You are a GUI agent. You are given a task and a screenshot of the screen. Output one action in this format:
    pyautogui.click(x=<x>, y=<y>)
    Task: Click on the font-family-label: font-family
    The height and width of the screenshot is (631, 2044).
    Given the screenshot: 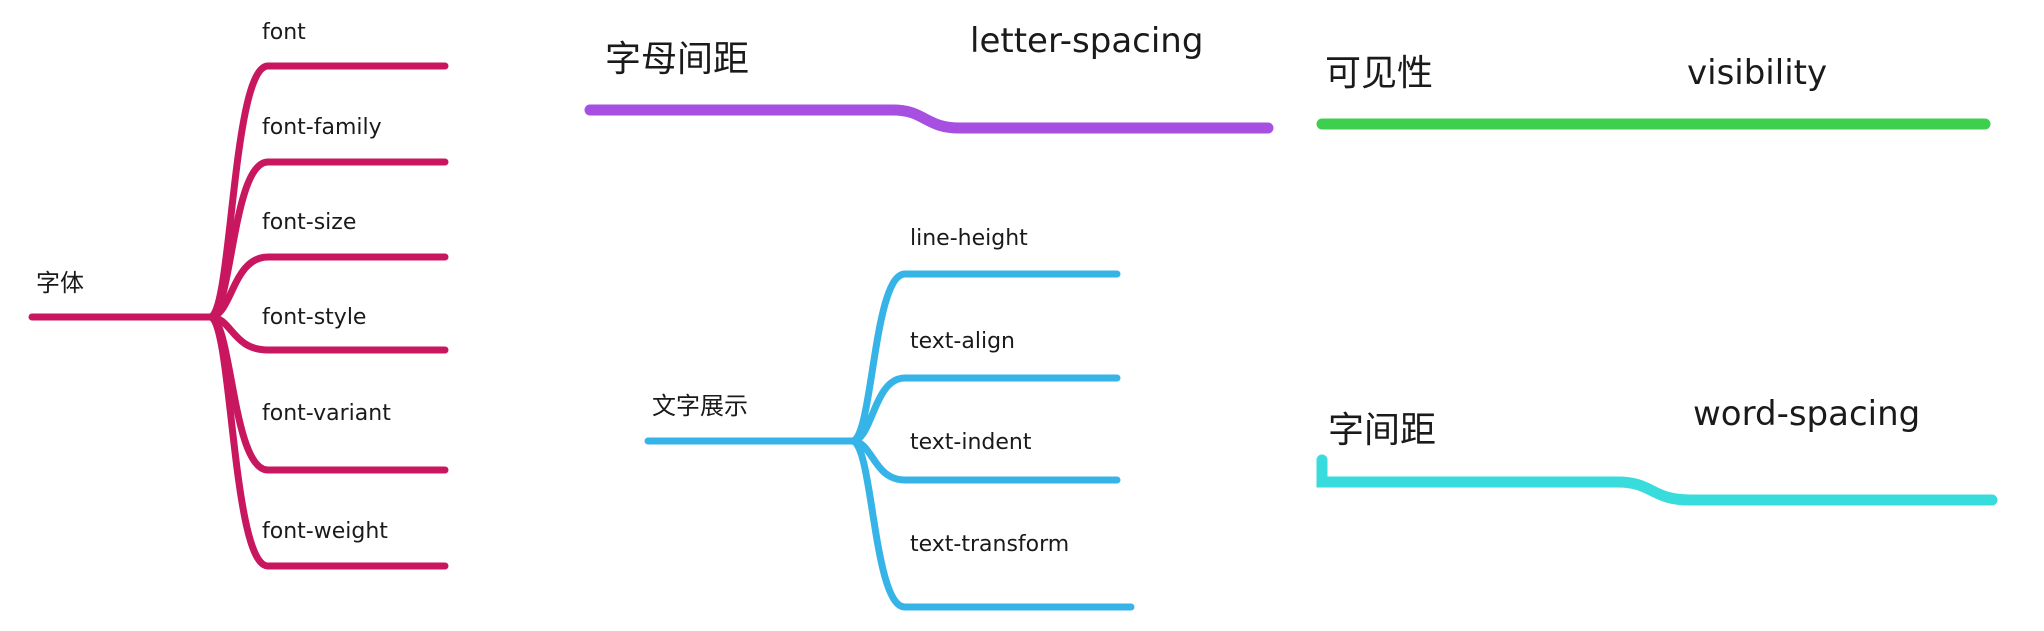 What is the action you would take?
    pyautogui.click(x=322, y=127)
    